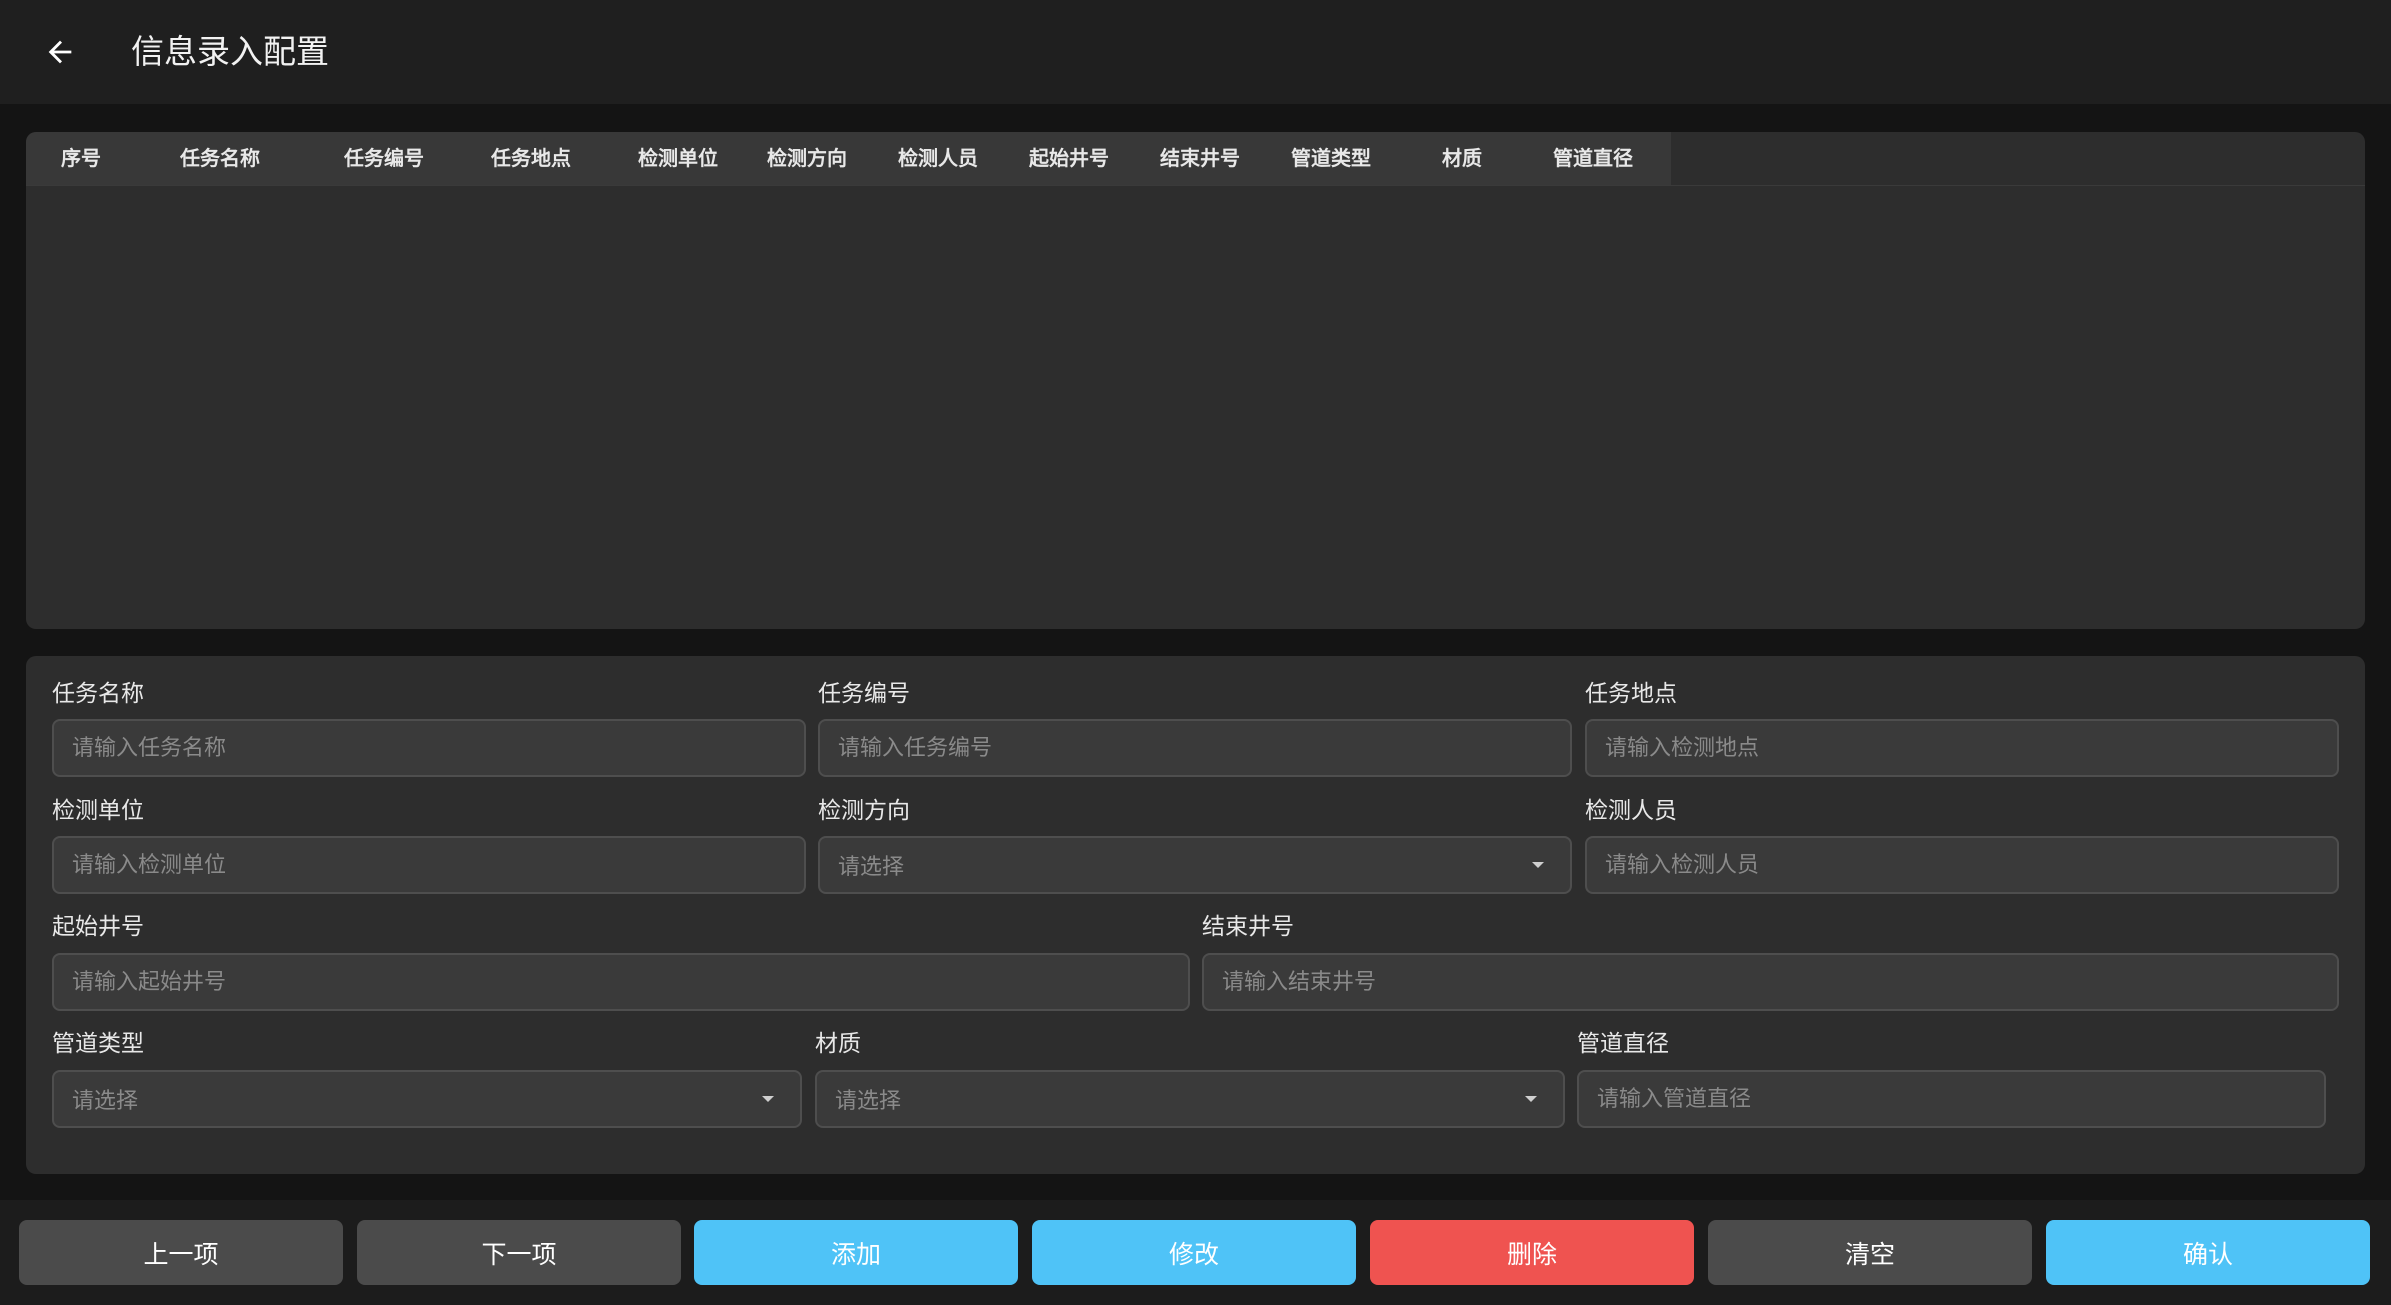 Image resolution: width=2391 pixels, height=1305 pixels. What do you see at coordinates (856, 1252) in the screenshot?
I see `add-button: 添加` at bounding box center [856, 1252].